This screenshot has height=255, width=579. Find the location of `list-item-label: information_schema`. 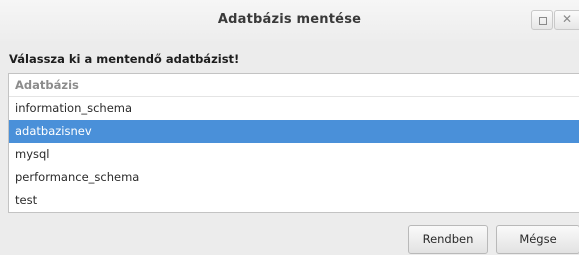

list-item-label: information_schema is located at coordinates (74, 108).